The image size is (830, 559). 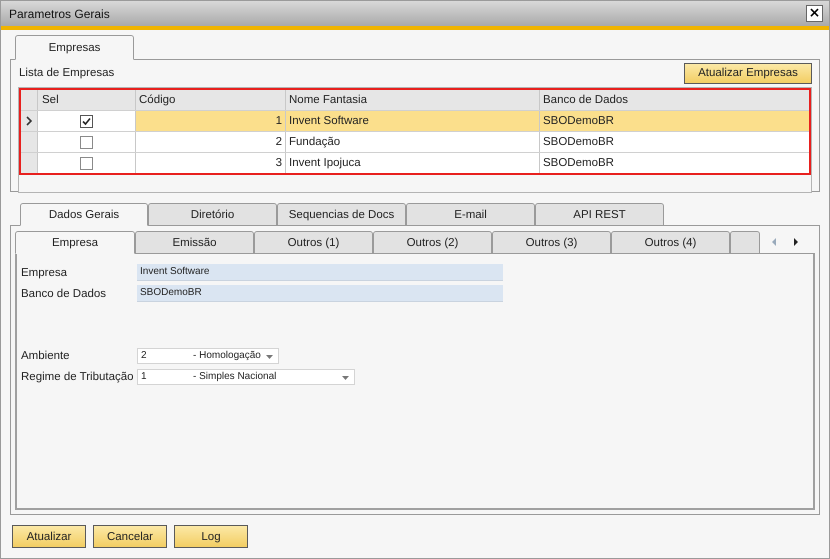 I want to click on tab: Outros (1), so click(x=313, y=242).